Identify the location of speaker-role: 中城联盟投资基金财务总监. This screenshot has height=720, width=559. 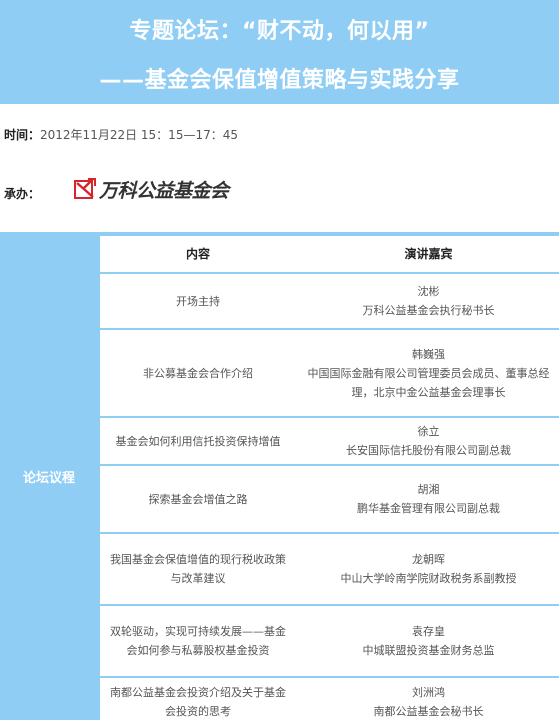
(428, 650).